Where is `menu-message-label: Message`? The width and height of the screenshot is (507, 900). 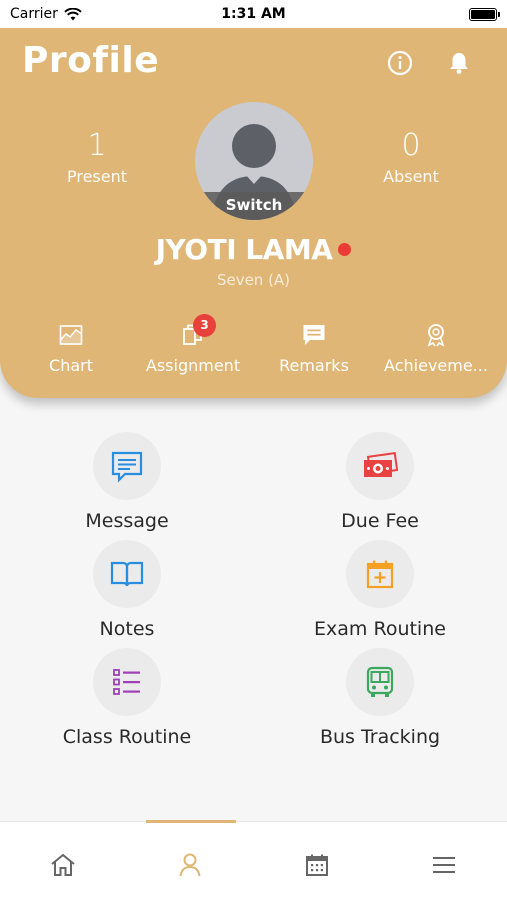 menu-message-label: Message is located at coordinates (127, 521).